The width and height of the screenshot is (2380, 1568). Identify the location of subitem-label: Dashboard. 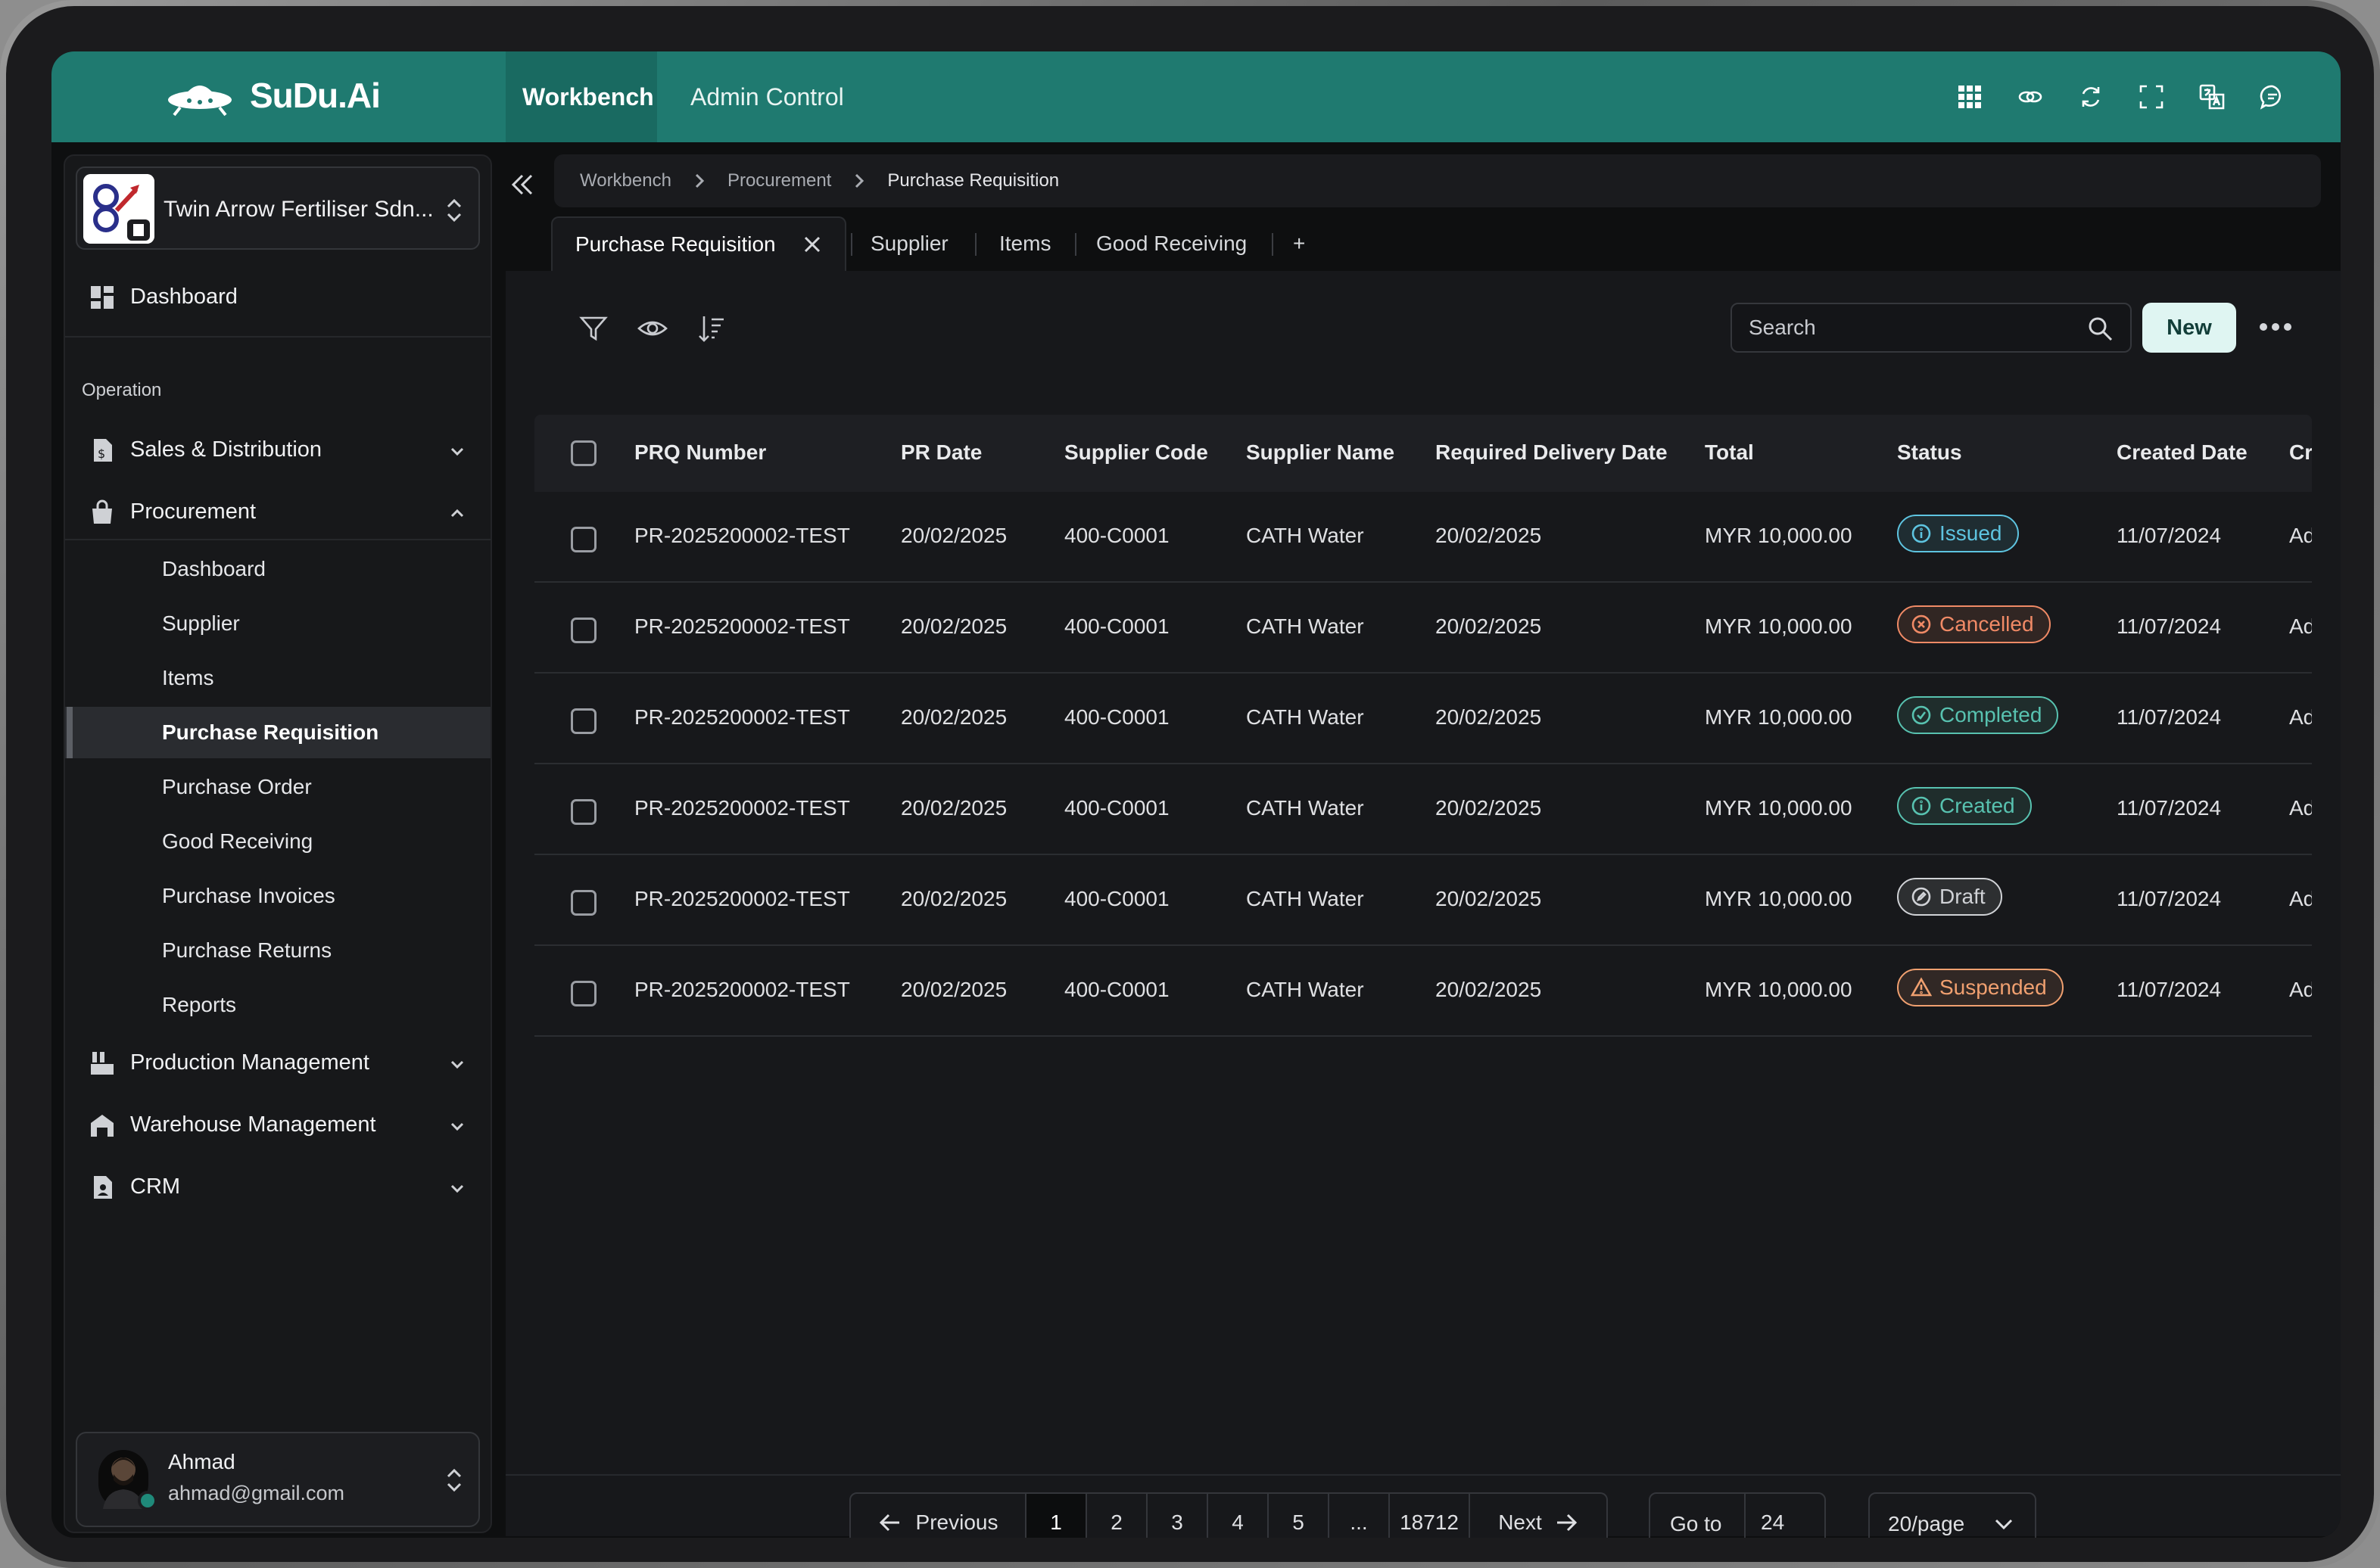
(214, 568).